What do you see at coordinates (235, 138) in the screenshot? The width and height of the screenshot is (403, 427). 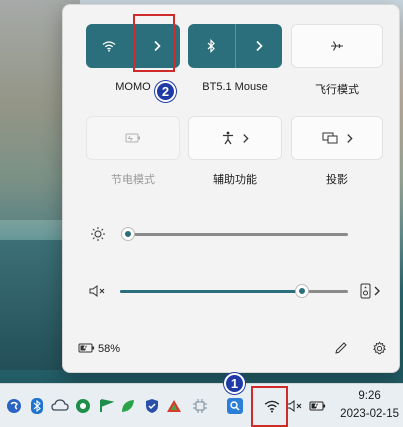 I see `accessibility-tile` at bounding box center [235, 138].